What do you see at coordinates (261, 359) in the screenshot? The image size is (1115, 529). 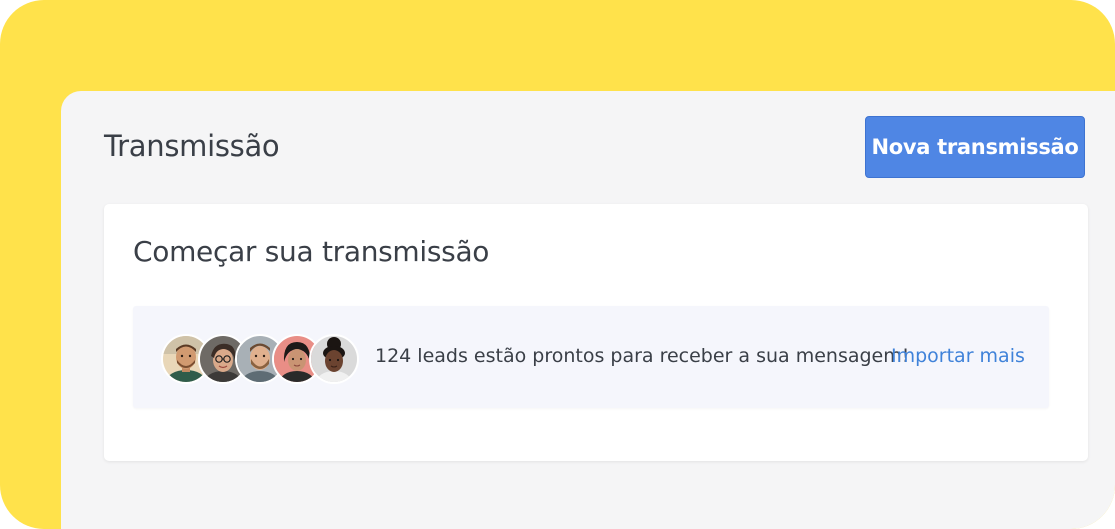 I see `avatar-stack` at bounding box center [261, 359].